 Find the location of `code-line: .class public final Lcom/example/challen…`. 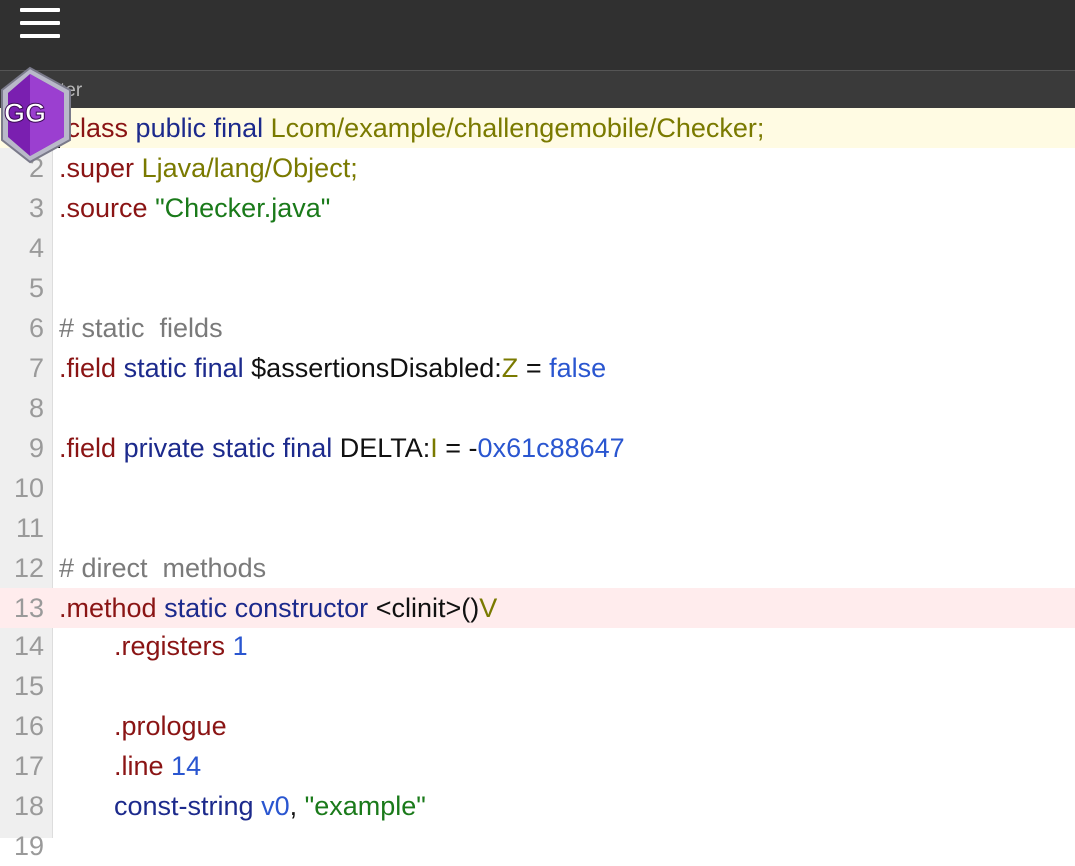

code-line: .class public final Lcom/example/challen… is located at coordinates (411, 128).